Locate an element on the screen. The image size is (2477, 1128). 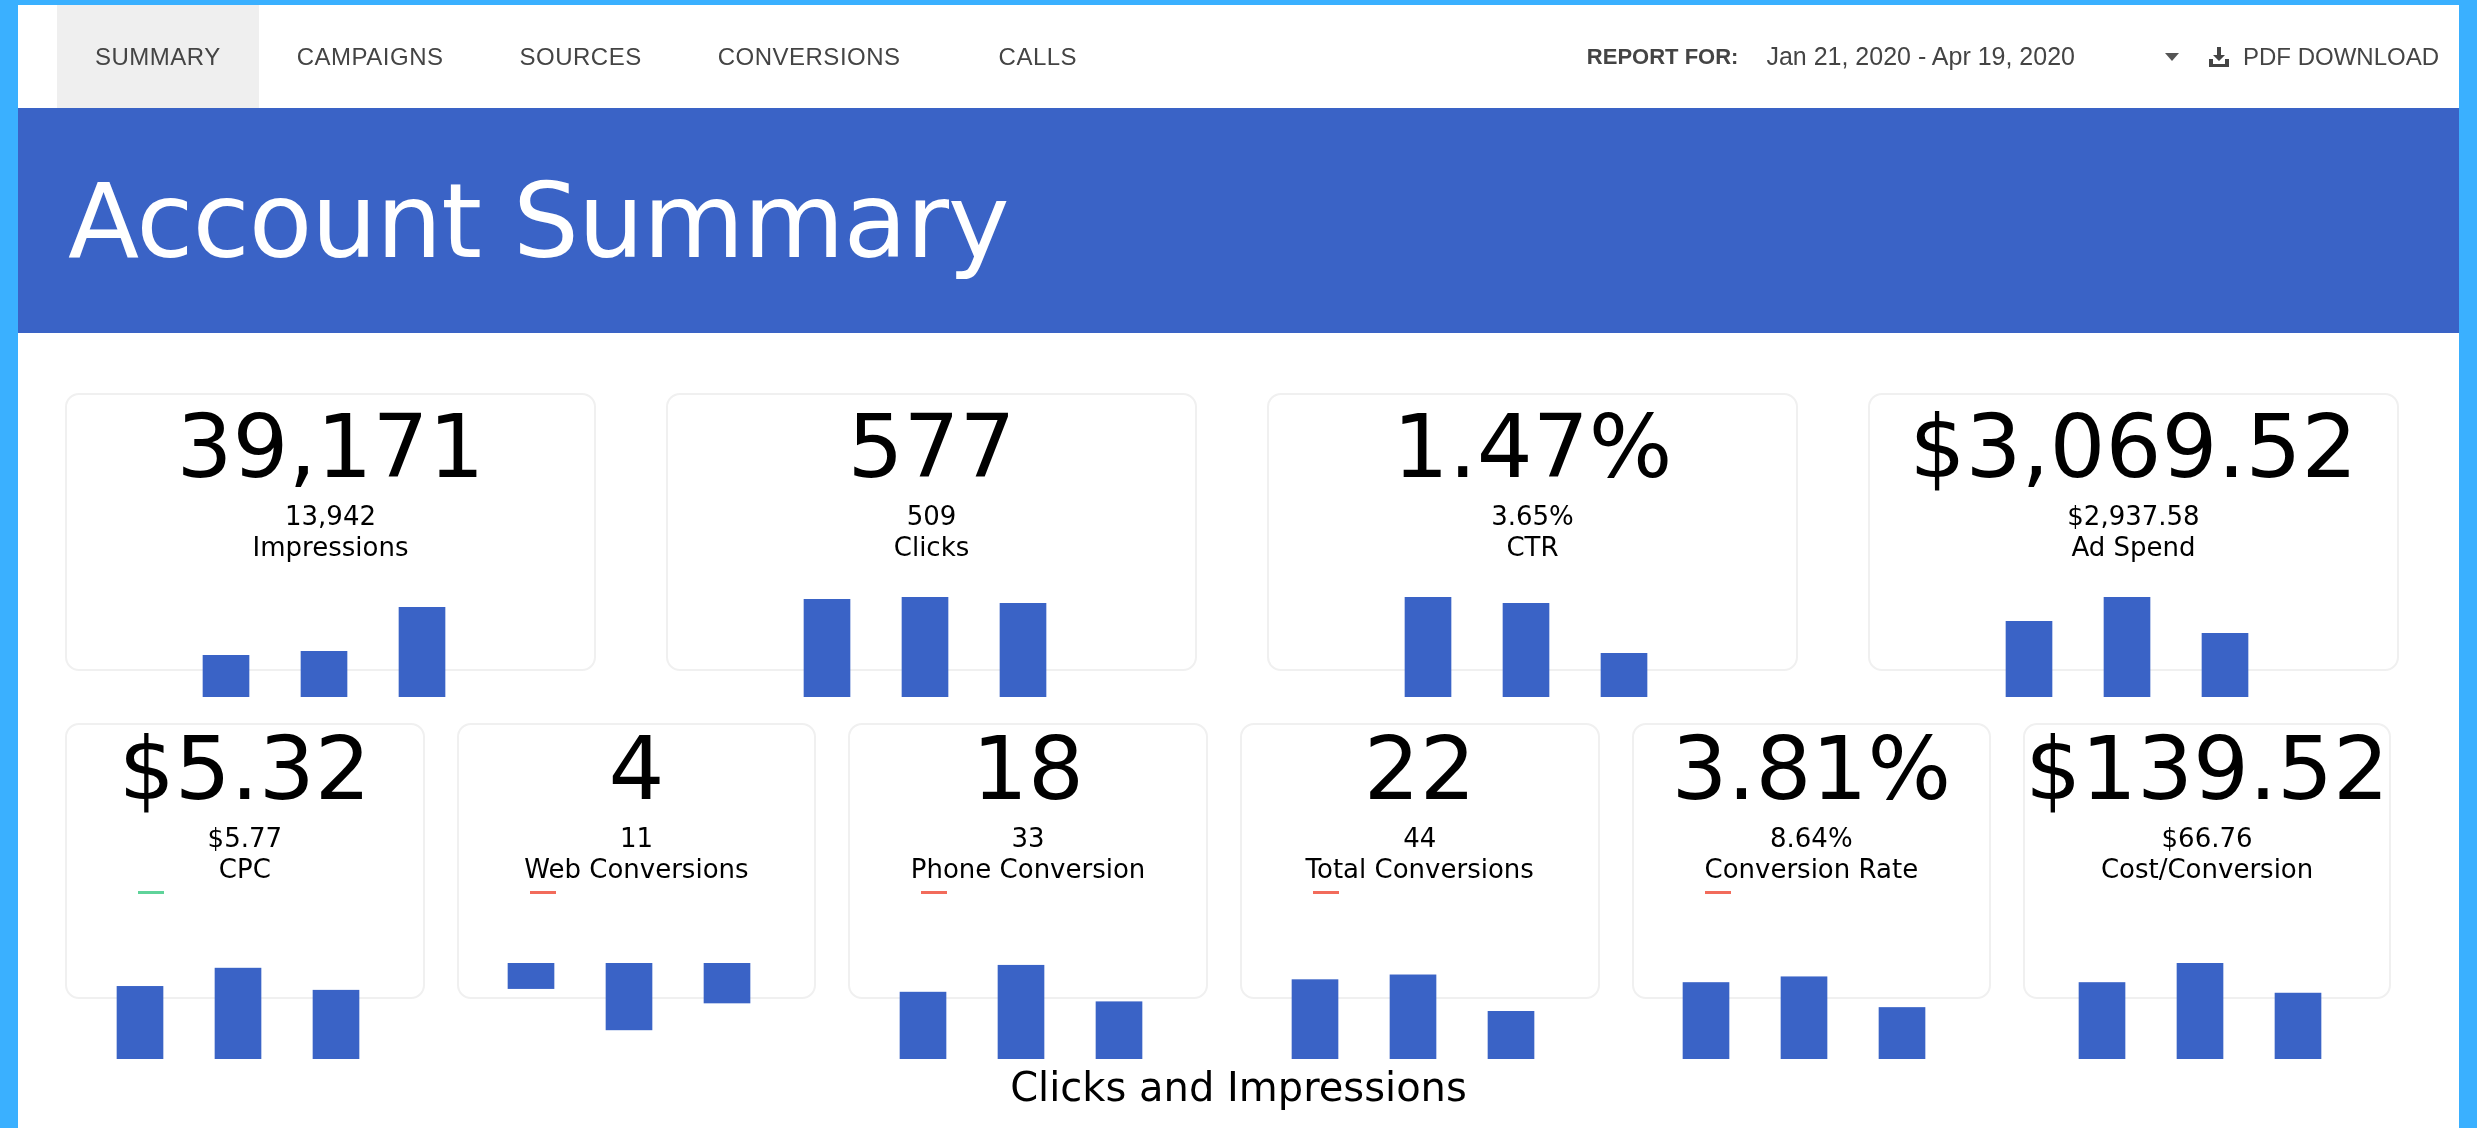
metric-label: Cost/Conversion is located at coordinates (2207, 870).